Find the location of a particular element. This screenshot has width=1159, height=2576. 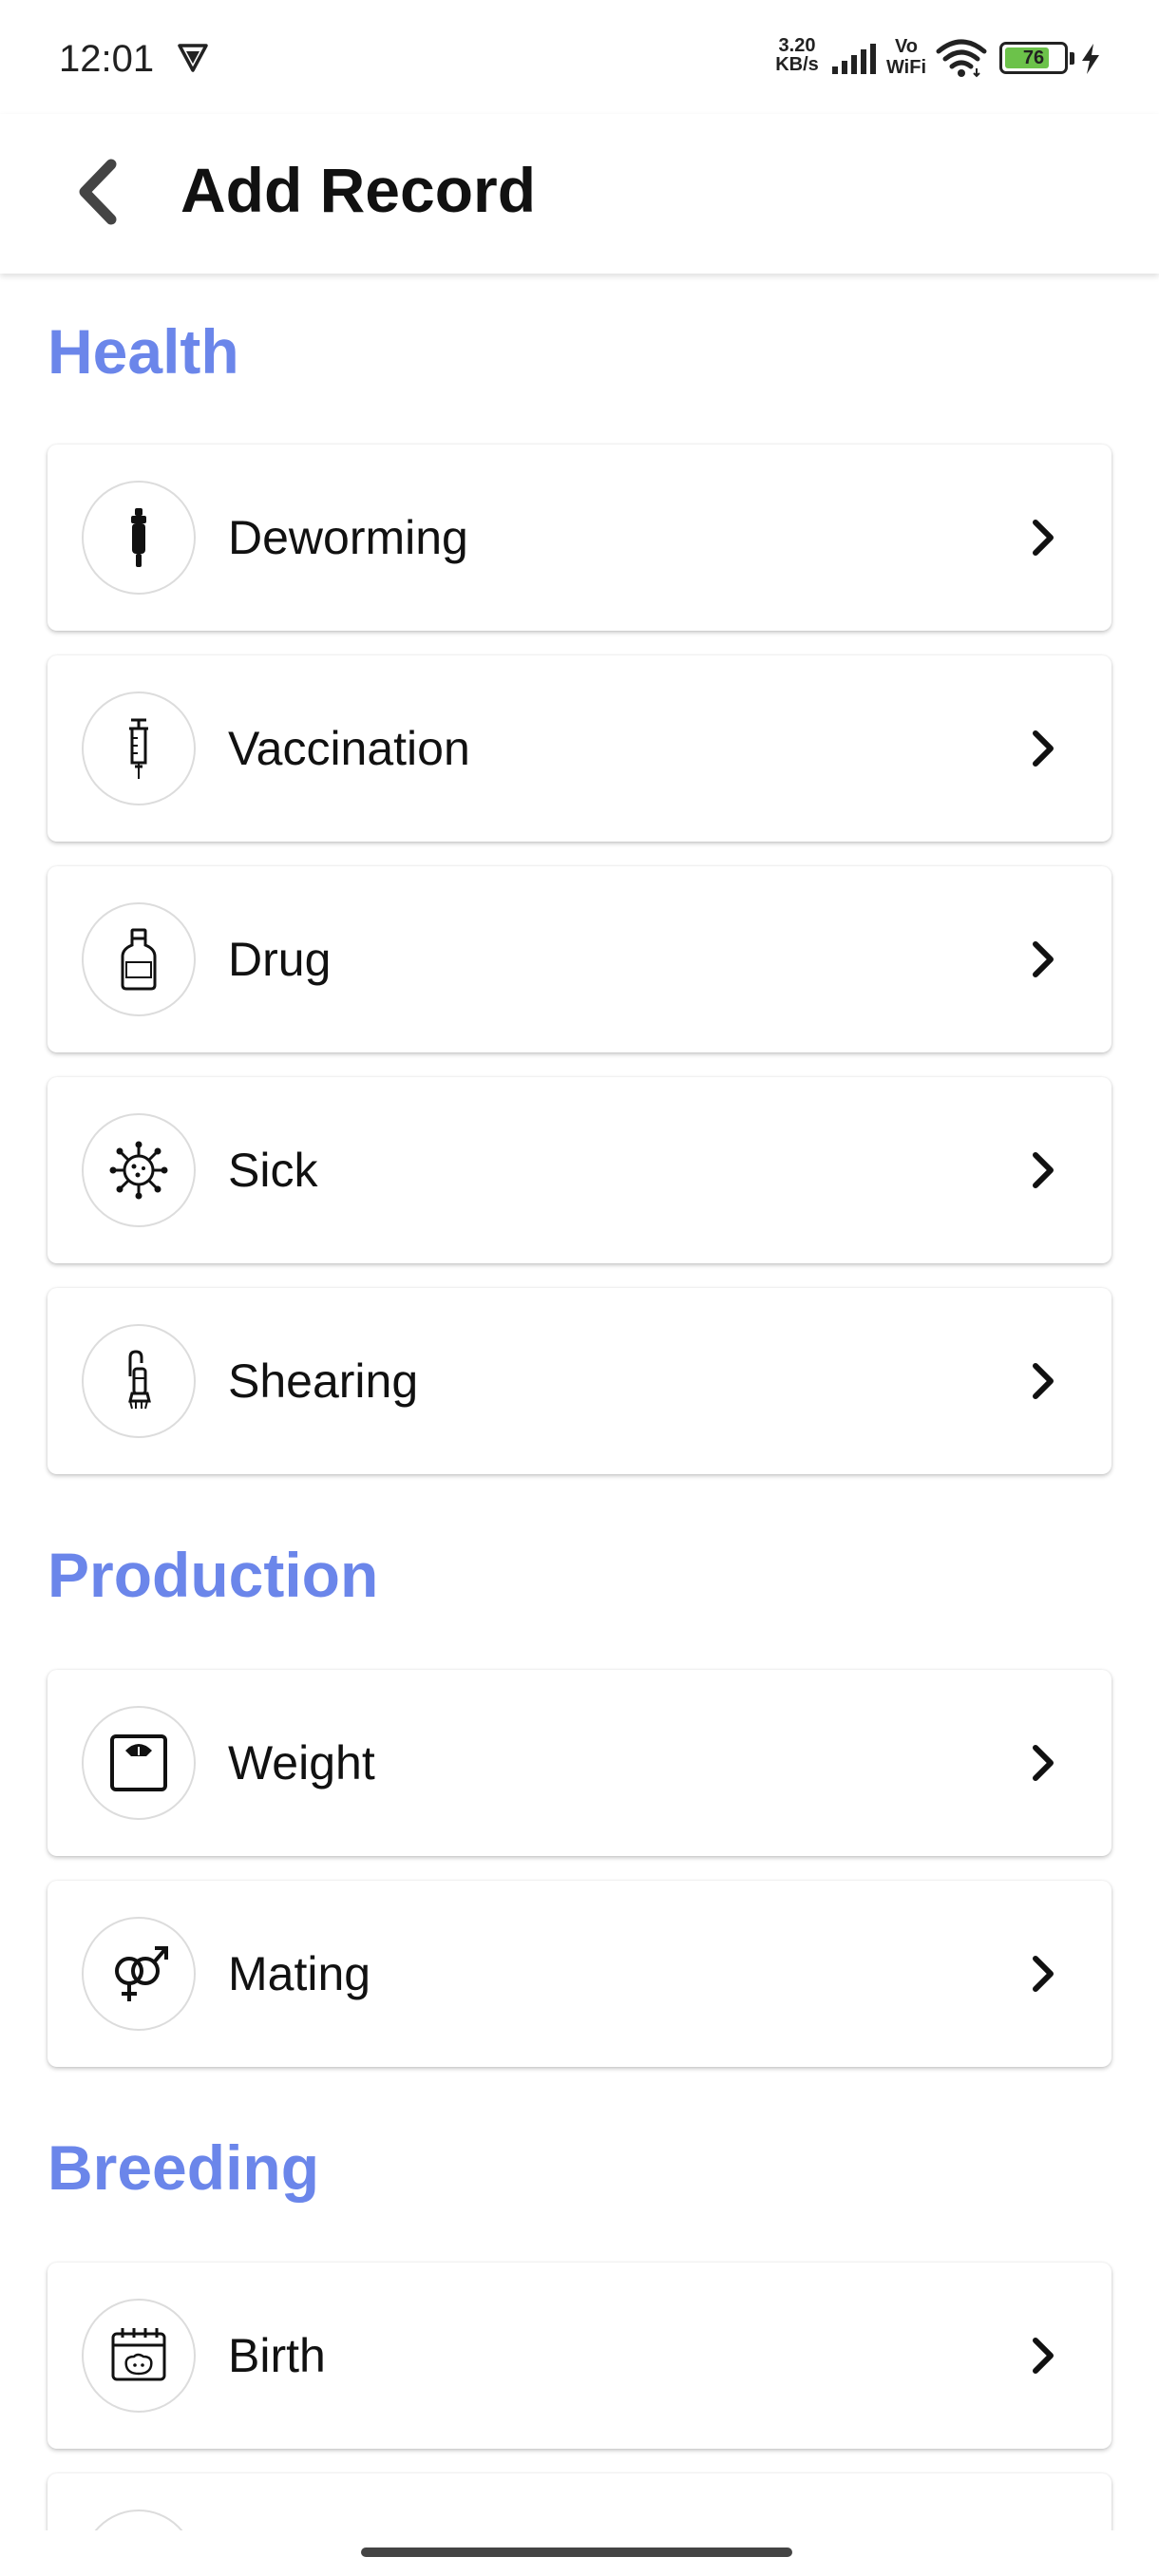

status-bar: 12:01 3.20 KB/s Vo WiFi 76 is located at coordinates (579, 57).